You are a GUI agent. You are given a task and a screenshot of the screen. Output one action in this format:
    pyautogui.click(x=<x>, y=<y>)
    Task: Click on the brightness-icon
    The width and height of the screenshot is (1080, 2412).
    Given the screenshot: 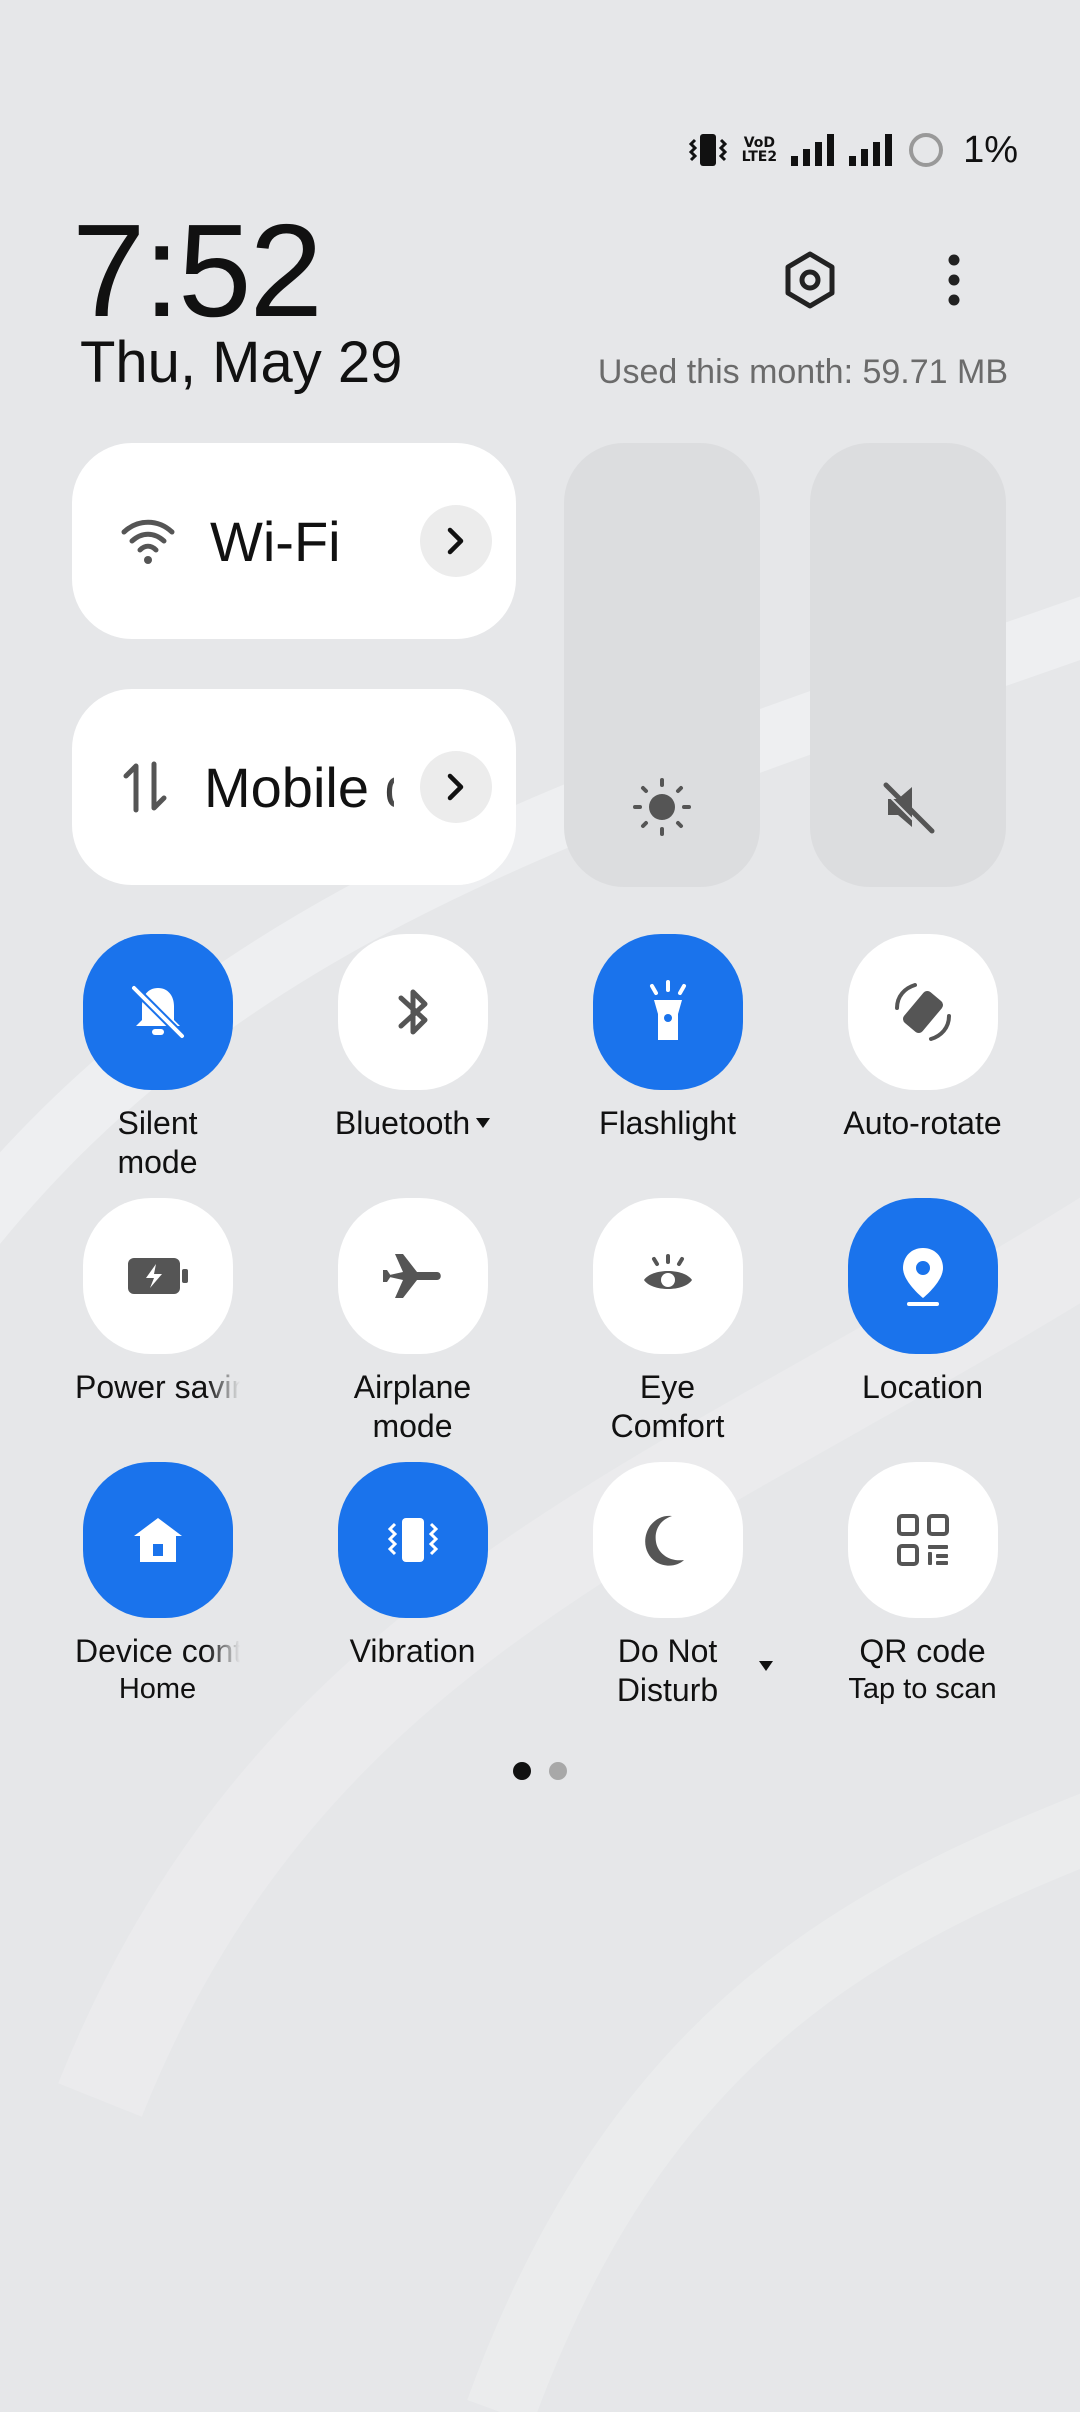 What is the action you would take?
    pyautogui.click(x=662, y=807)
    